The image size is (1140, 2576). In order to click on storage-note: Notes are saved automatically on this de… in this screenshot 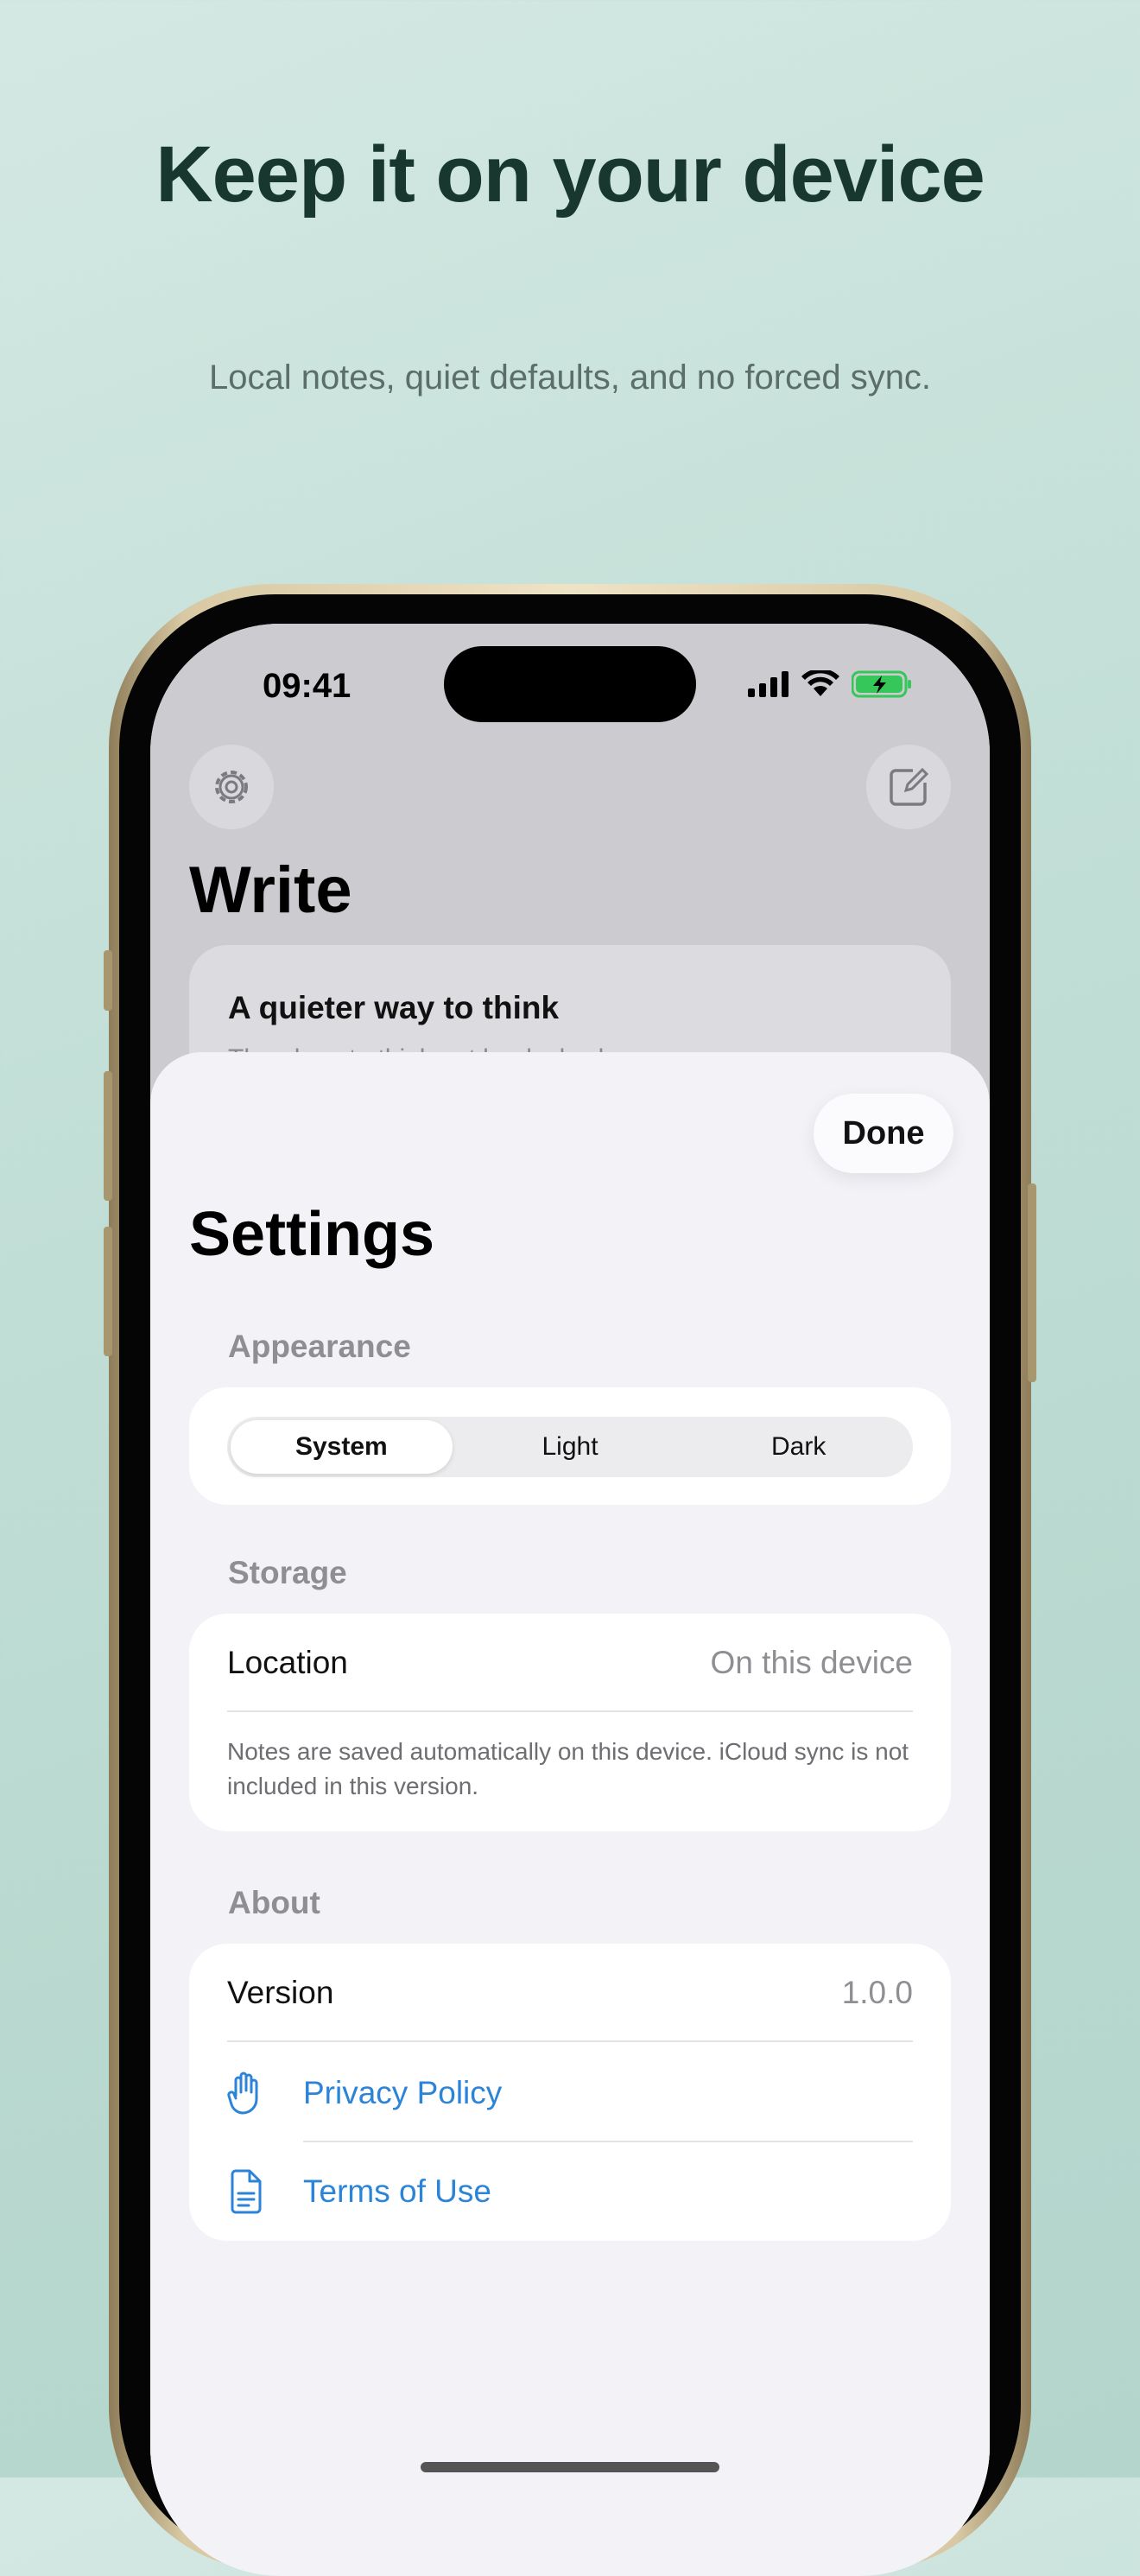, I will do `click(568, 1768)`.